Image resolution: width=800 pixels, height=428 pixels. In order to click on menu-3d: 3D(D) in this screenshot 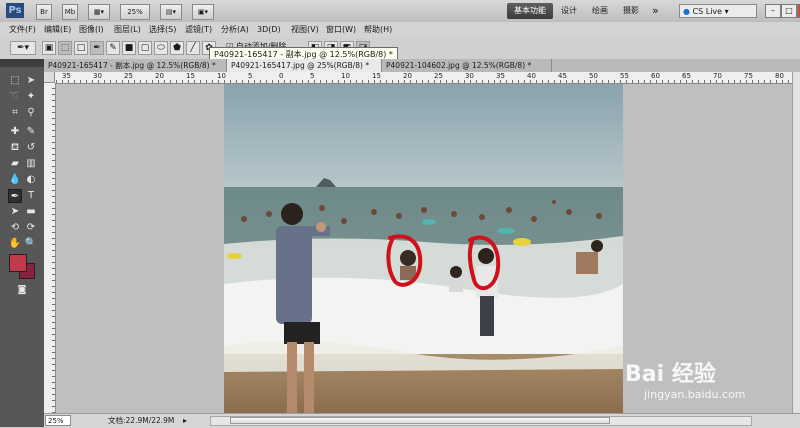, I will do `click(269, 30)`.